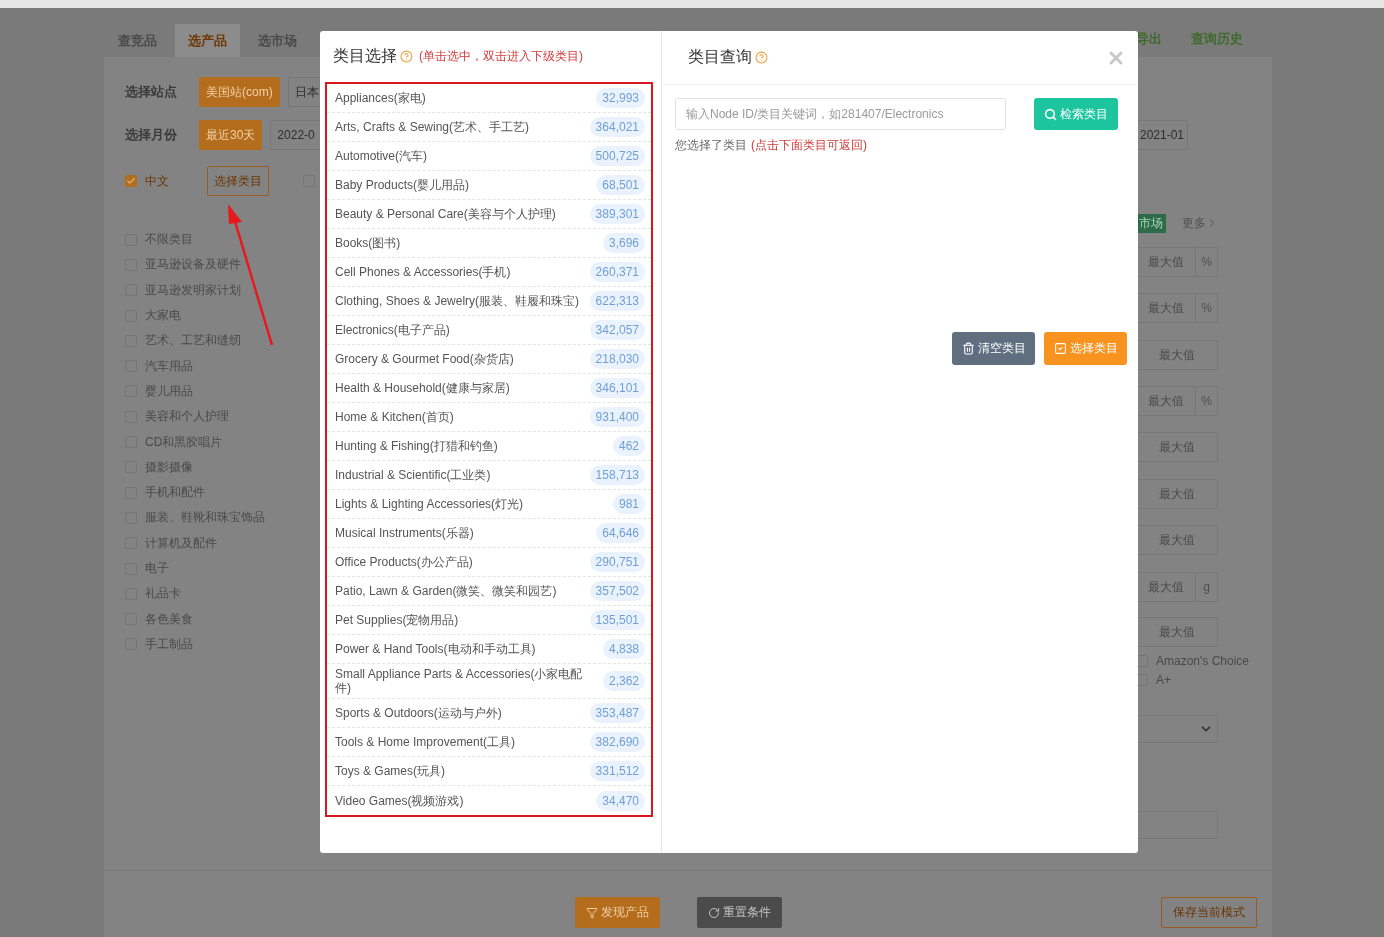 Image resolution: width=1384 pixels, height=937 pixels. What do you see at coordinates (628, 504) in the screenshot?
I see `count-badge: 981` at bounding box center [628, 504].